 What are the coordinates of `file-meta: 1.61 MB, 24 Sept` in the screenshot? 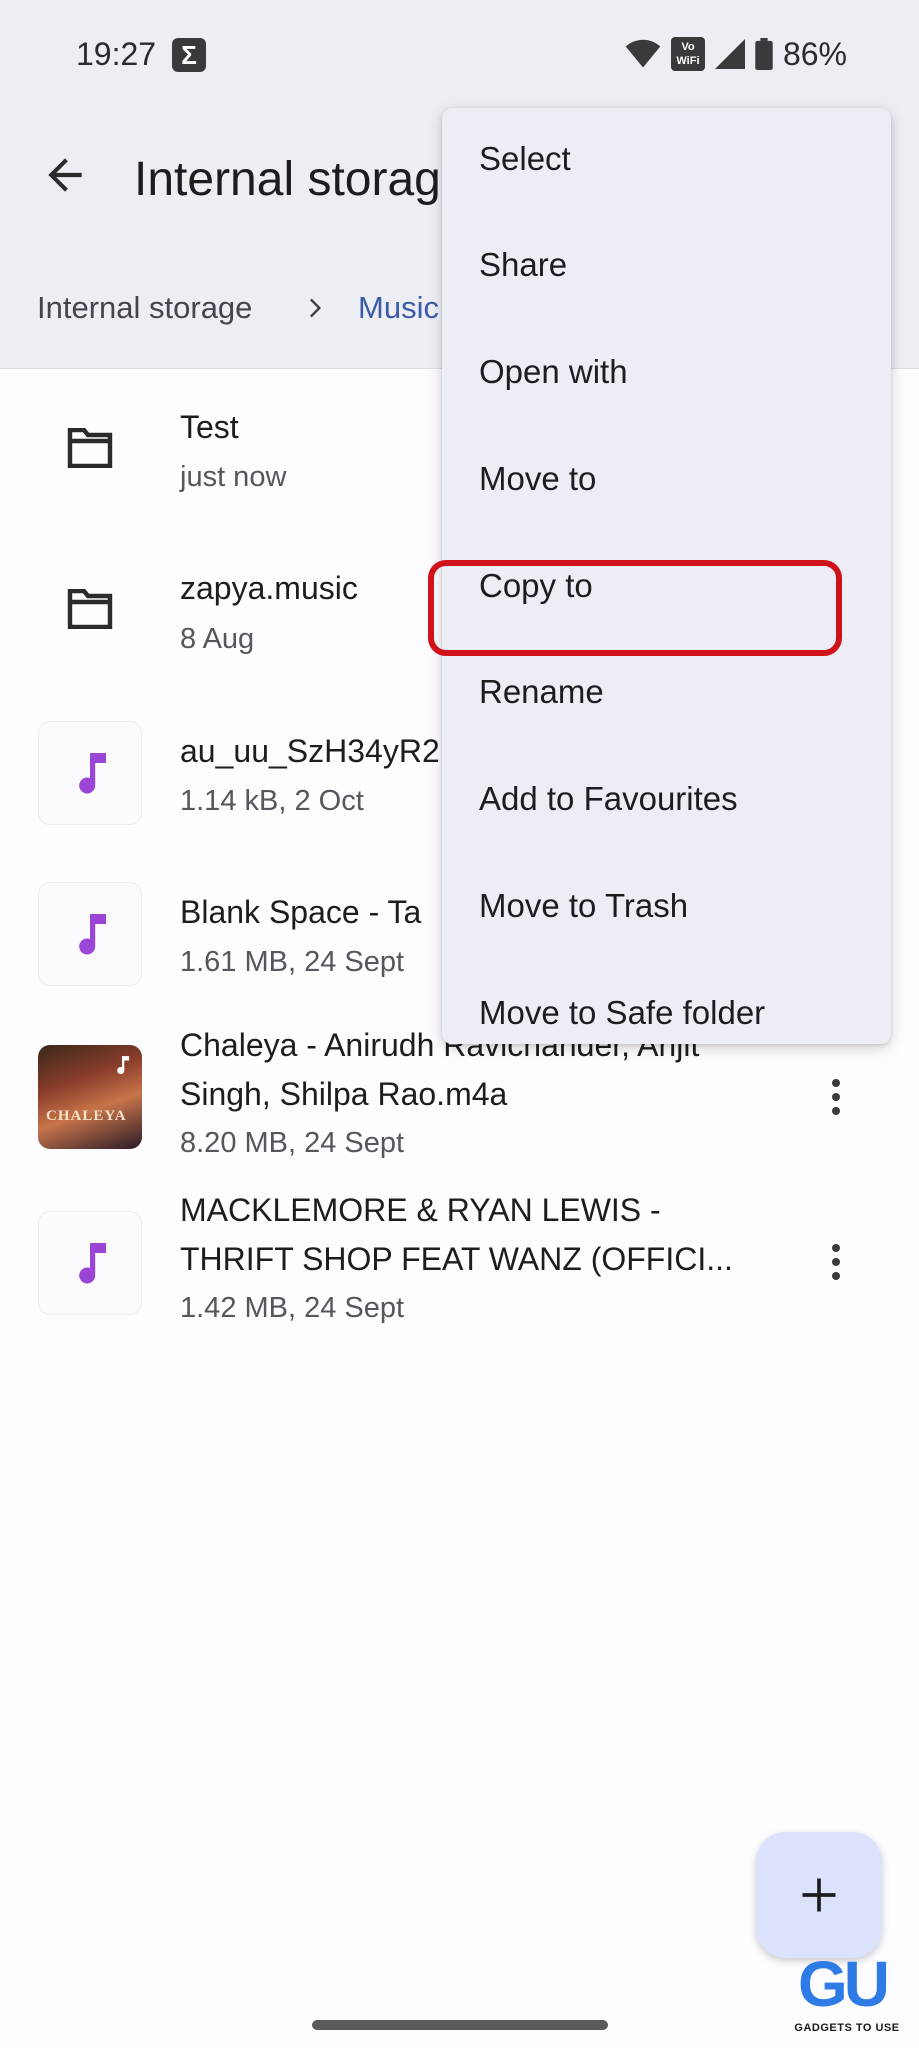 It's located at (292, 962).